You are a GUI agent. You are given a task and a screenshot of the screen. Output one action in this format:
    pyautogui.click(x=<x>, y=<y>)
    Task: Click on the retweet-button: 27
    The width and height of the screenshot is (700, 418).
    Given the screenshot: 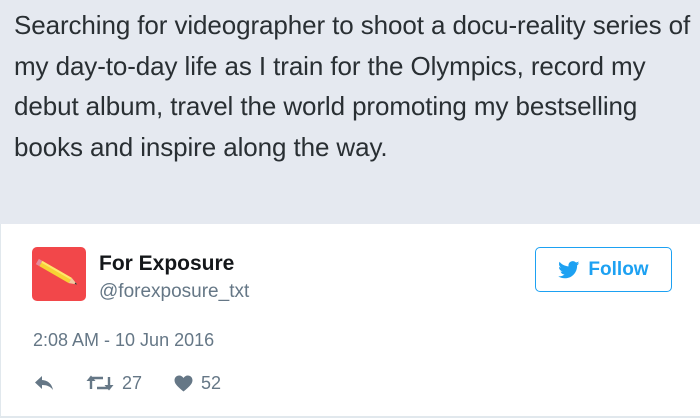 What is the action you would take?
    pyautogui.click(x=114, y=383)
    